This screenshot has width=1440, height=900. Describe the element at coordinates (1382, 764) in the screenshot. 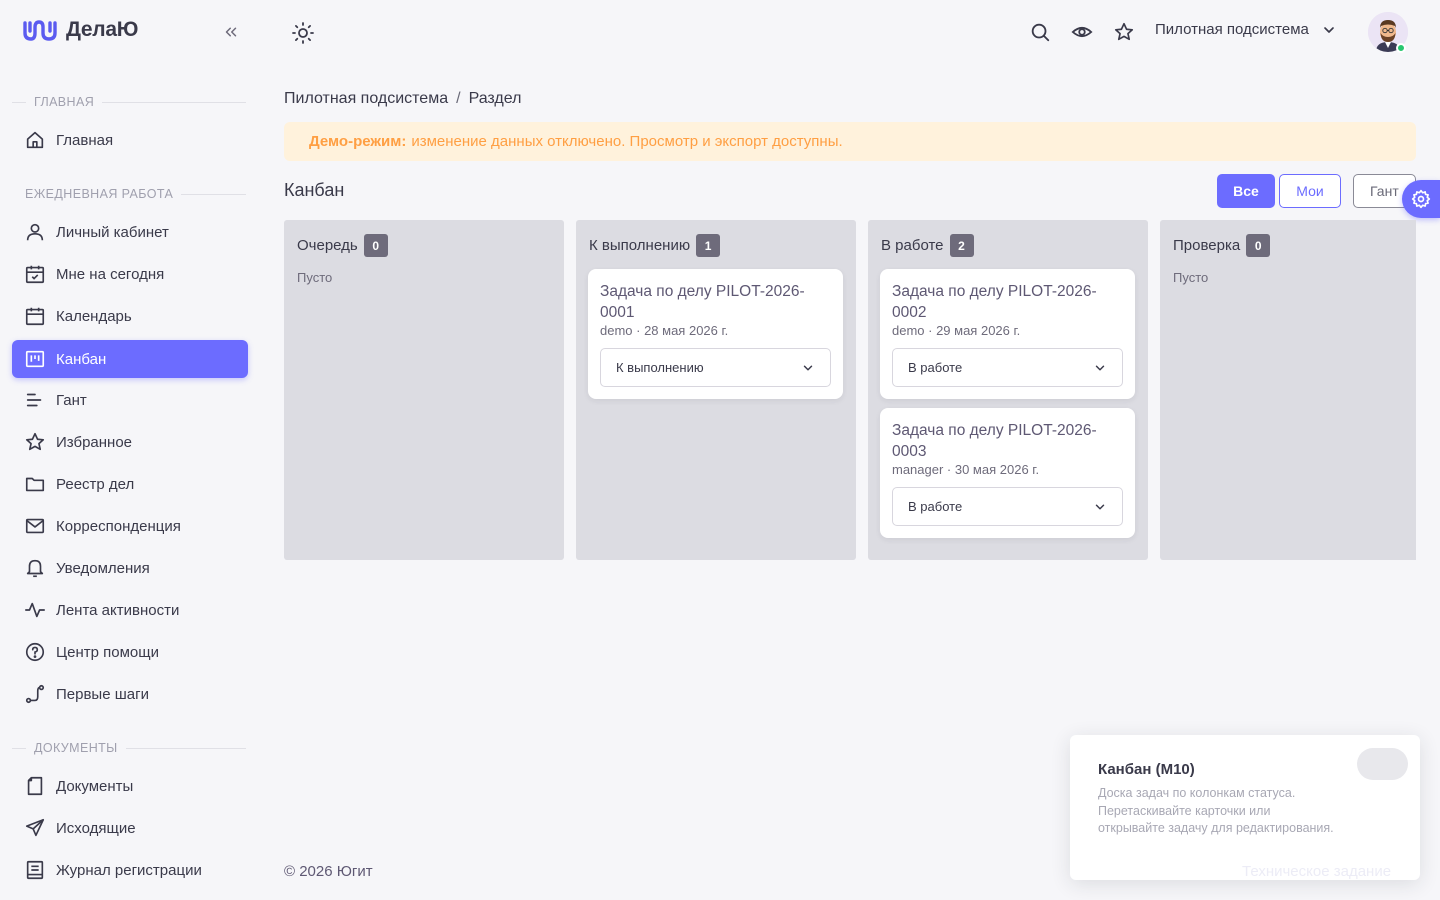

I see `tour-toggle` at that location.